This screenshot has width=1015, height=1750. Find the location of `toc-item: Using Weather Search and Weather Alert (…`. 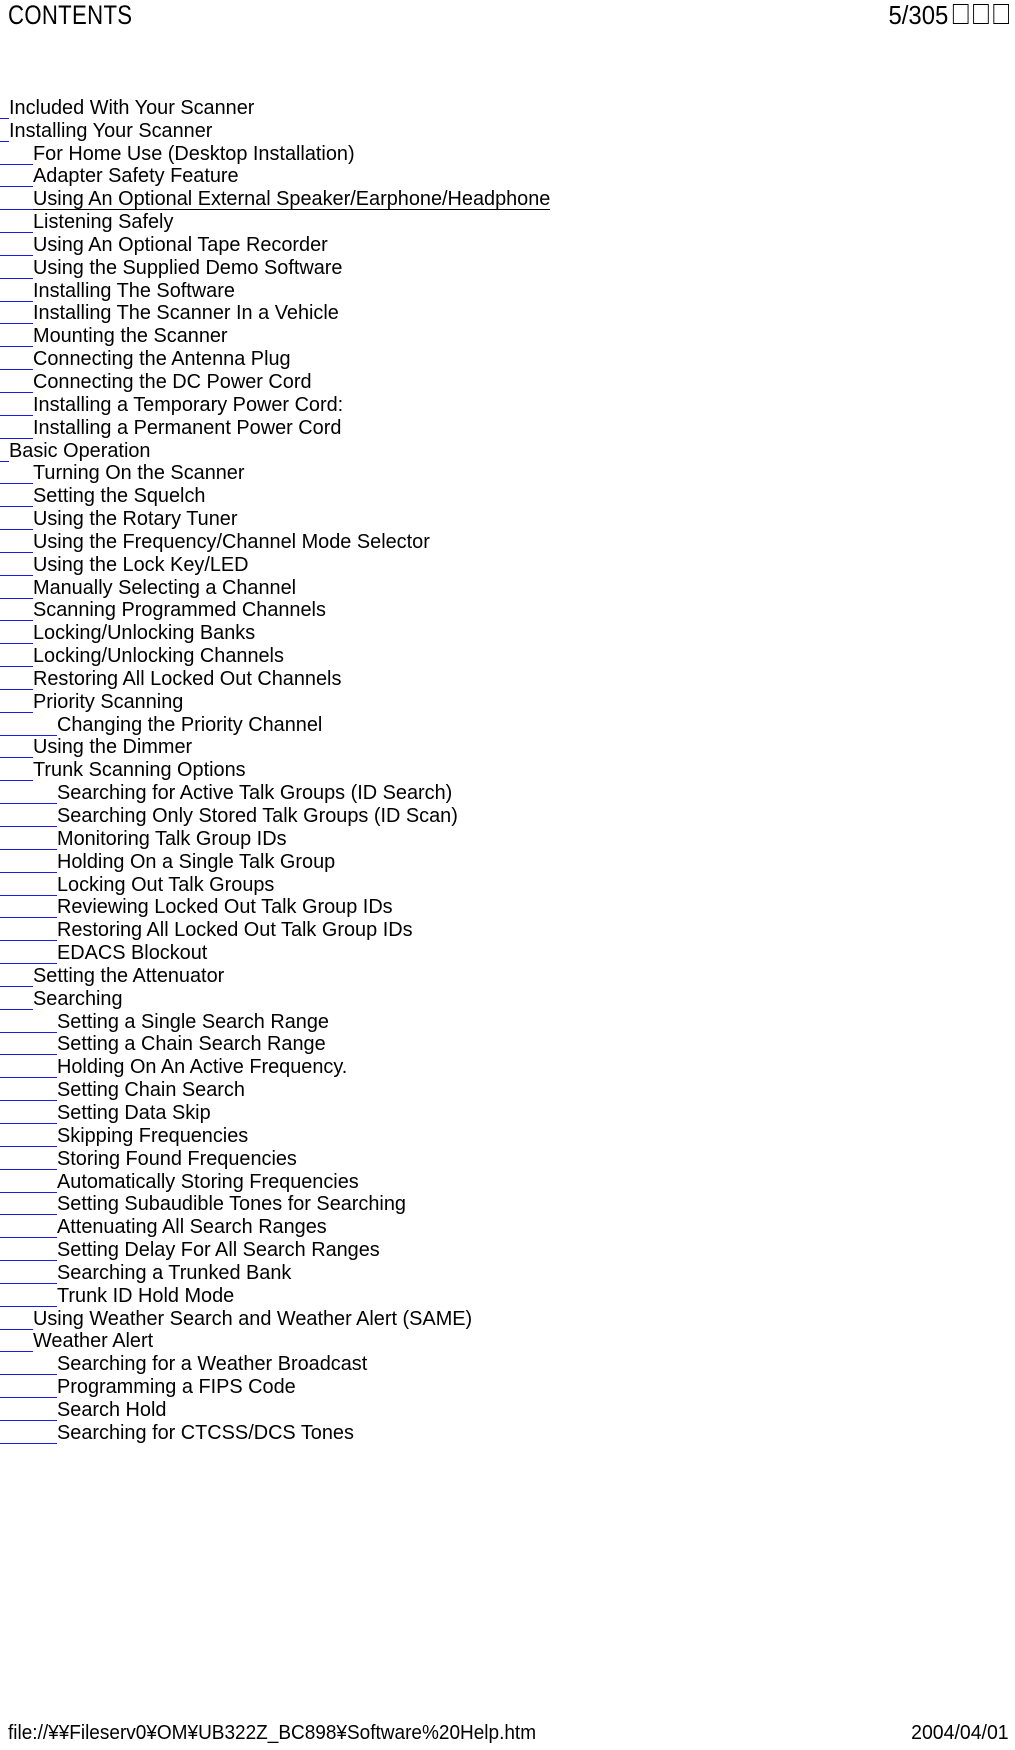

toc-item: Using Weather Search and Weather Alert (… is located at coordinates (507, 1318).